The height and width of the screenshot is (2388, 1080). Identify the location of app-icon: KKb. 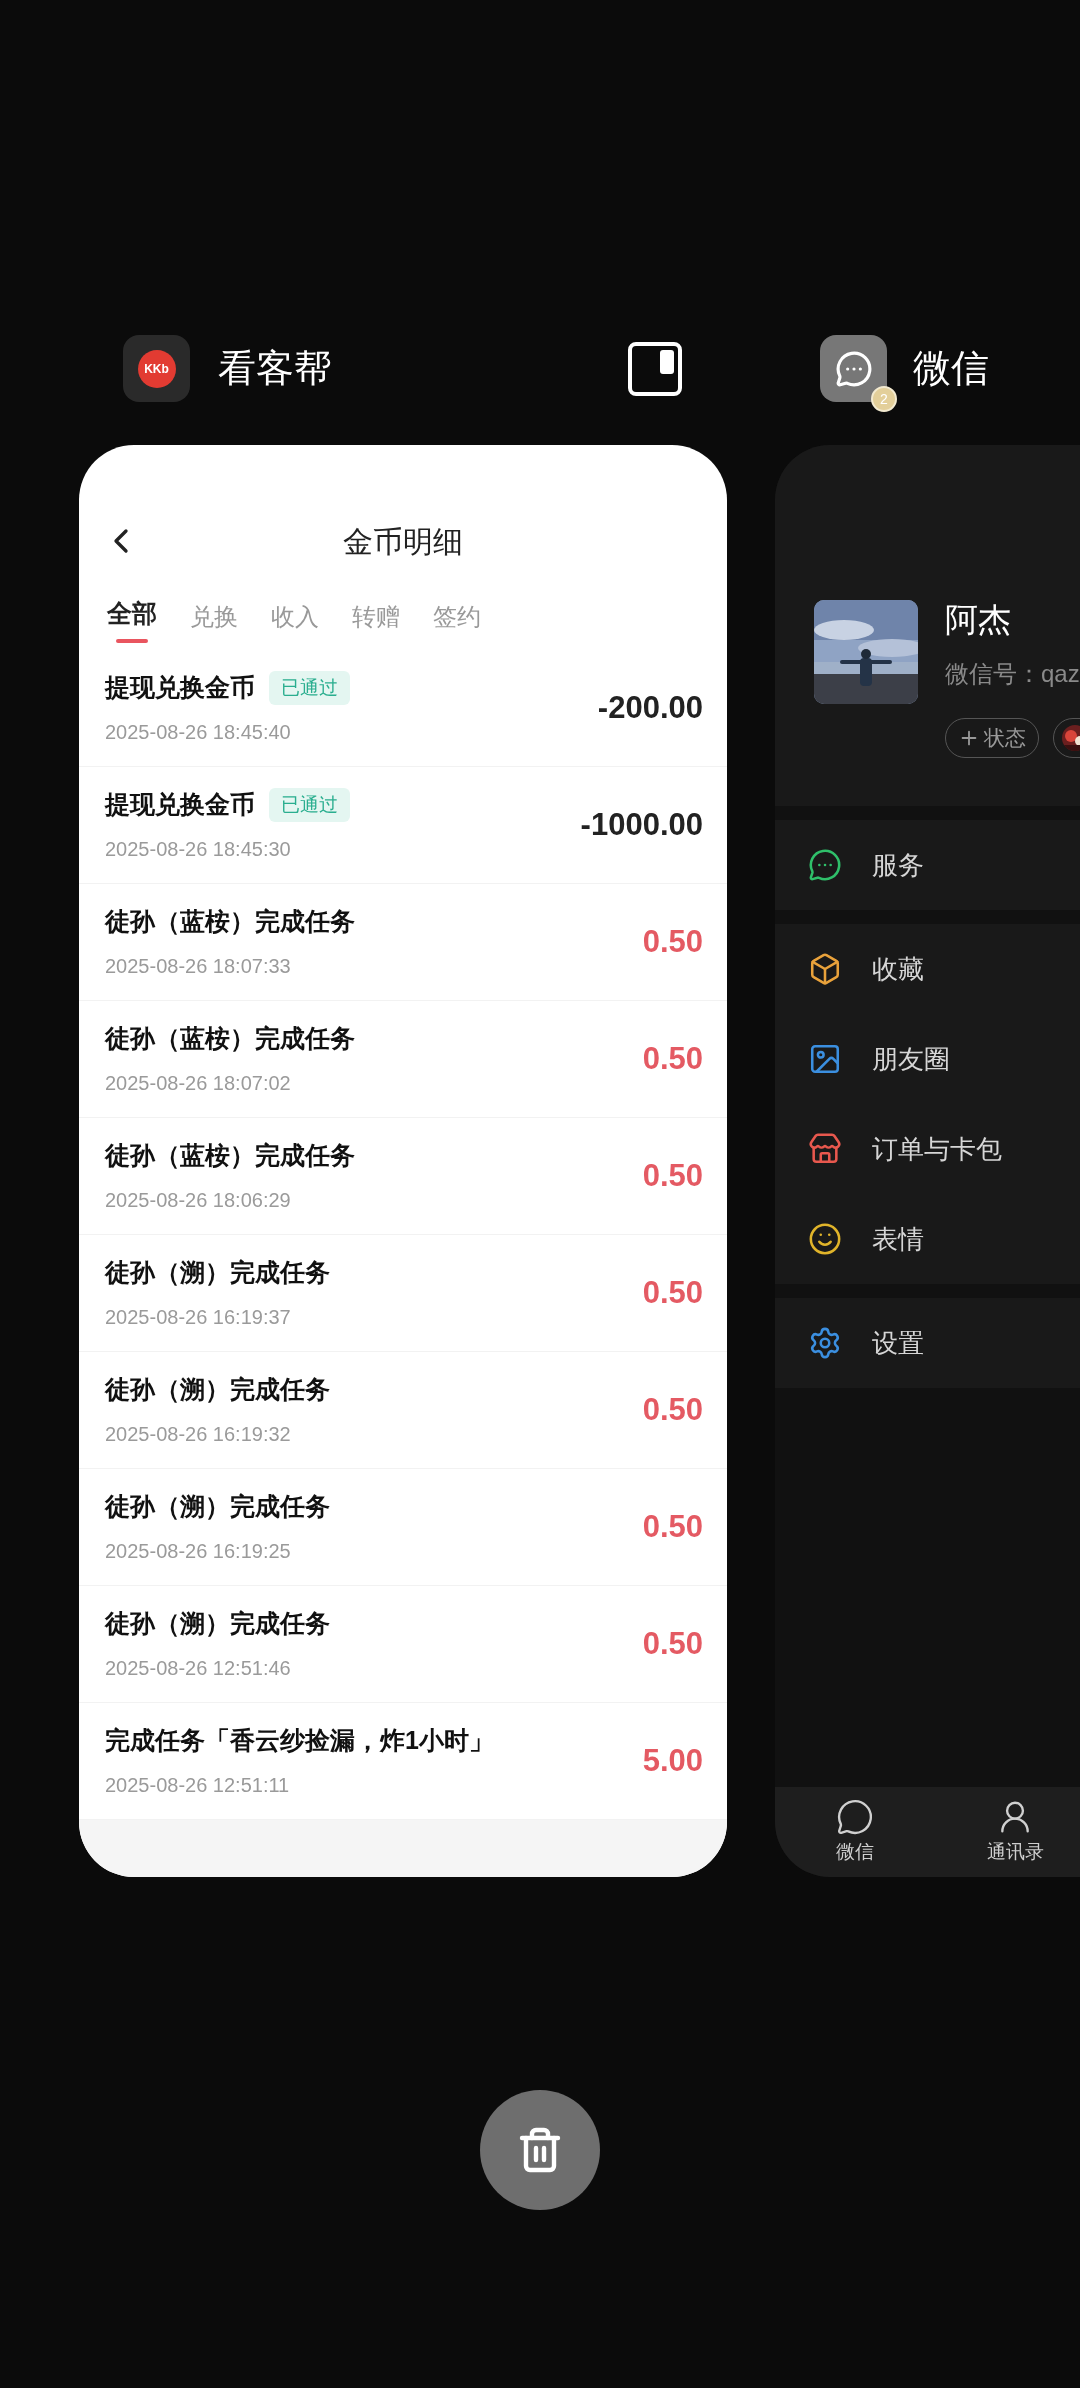
(156, 368).